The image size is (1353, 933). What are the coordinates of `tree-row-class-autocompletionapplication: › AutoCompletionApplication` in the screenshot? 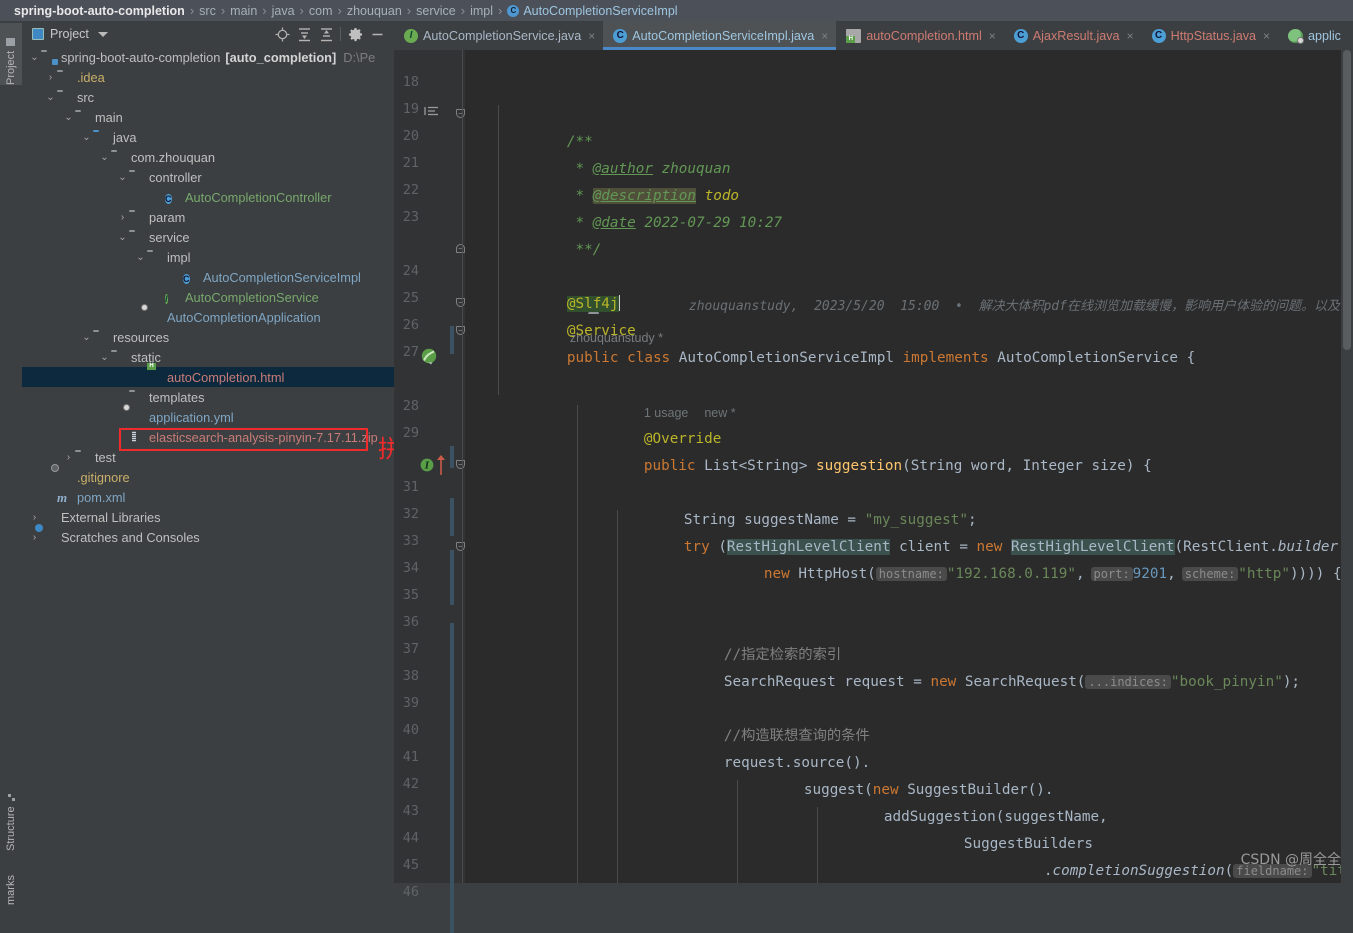 It's located at (208, 317).